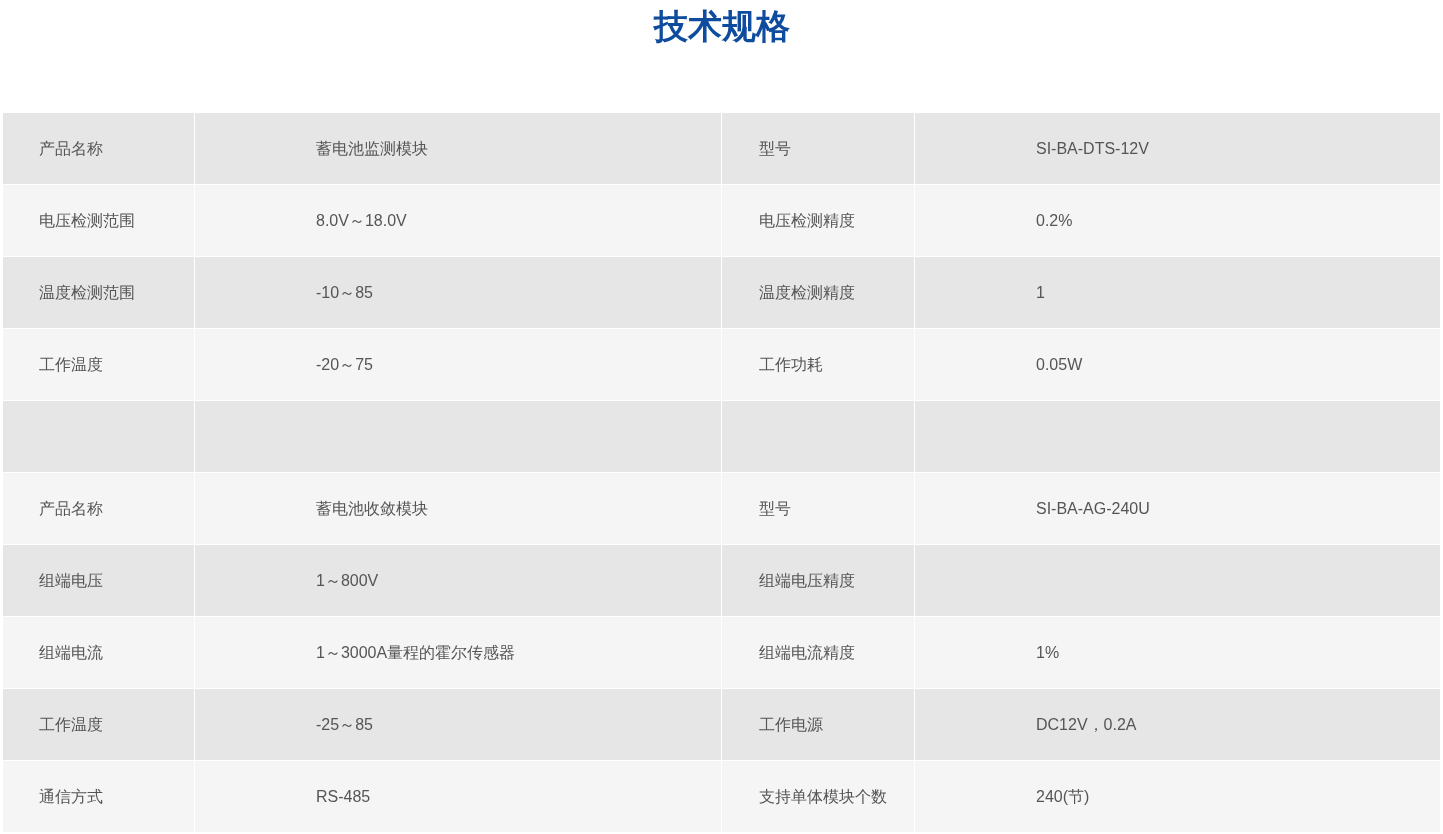  What do you see at coordinates (372, 148) in the screenshot?
I see `spec-value: 蓄电池监测模块` at bounding box center [372, 148].